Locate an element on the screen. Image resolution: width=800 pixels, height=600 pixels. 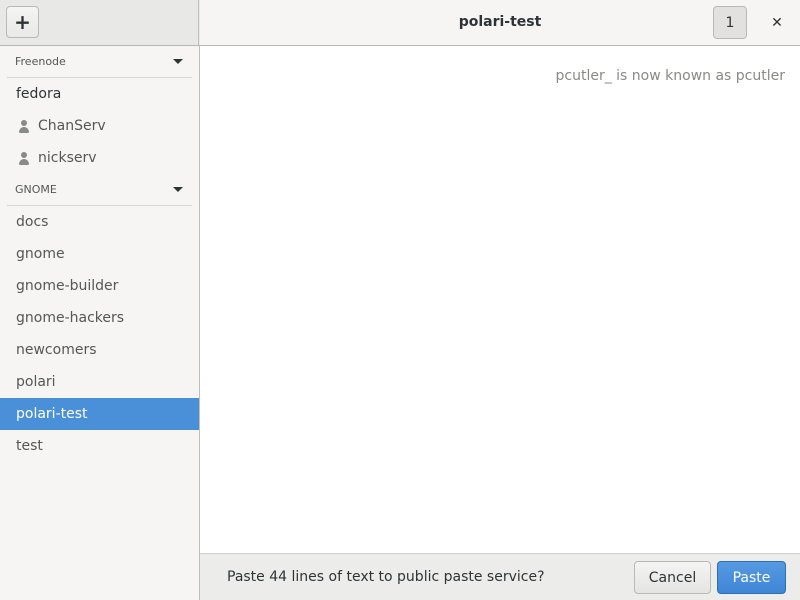
room-label: ChanServ is located at coordinates (72, 126).